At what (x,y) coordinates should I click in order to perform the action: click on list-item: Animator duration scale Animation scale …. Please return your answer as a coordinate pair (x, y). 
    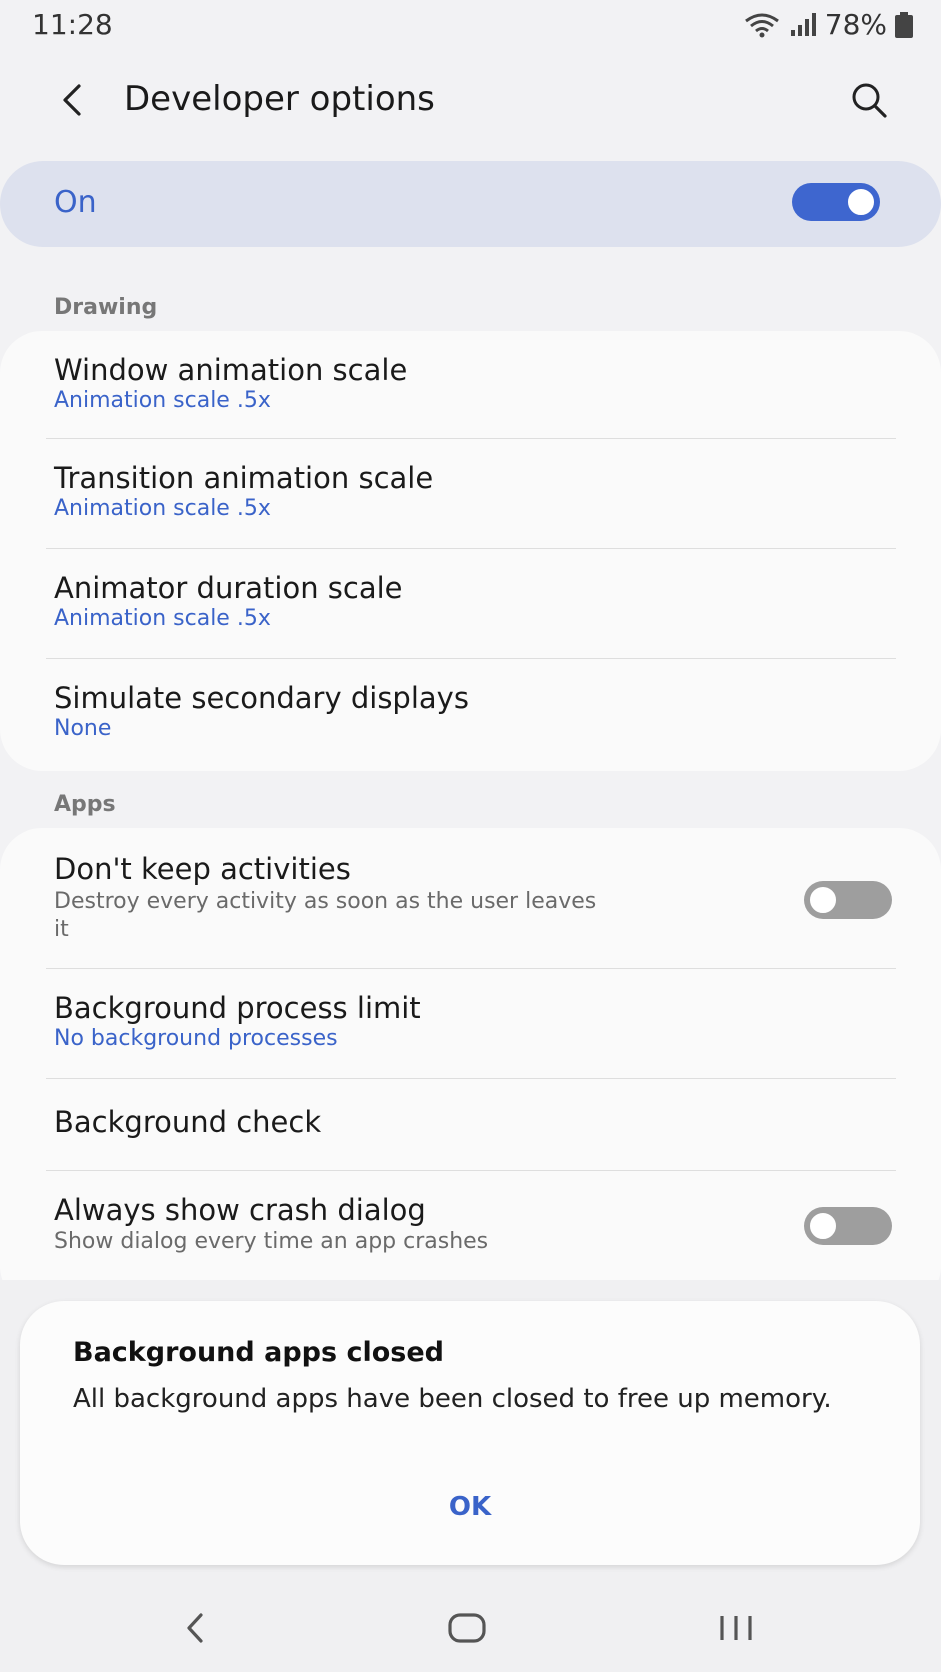
    Looking at the image, I should click on (470, 604).